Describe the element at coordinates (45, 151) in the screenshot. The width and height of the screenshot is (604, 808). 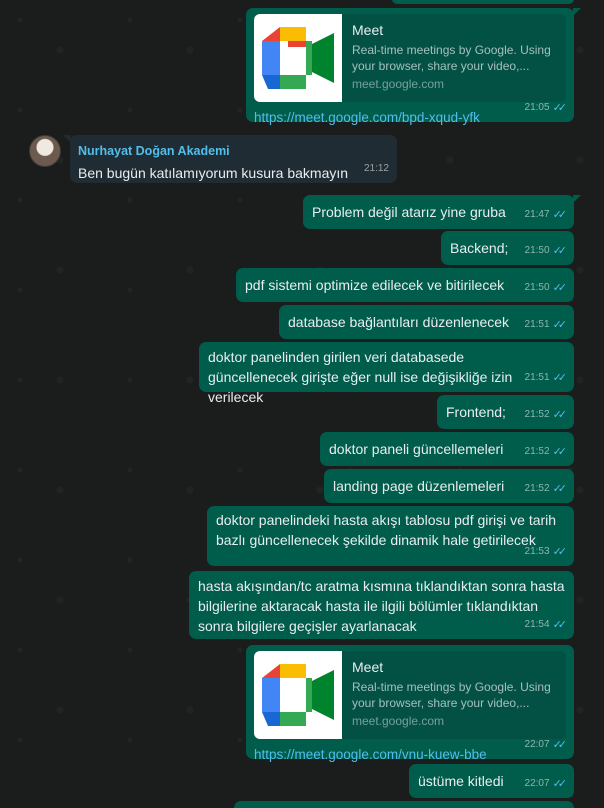
I see `avatar` at that location.